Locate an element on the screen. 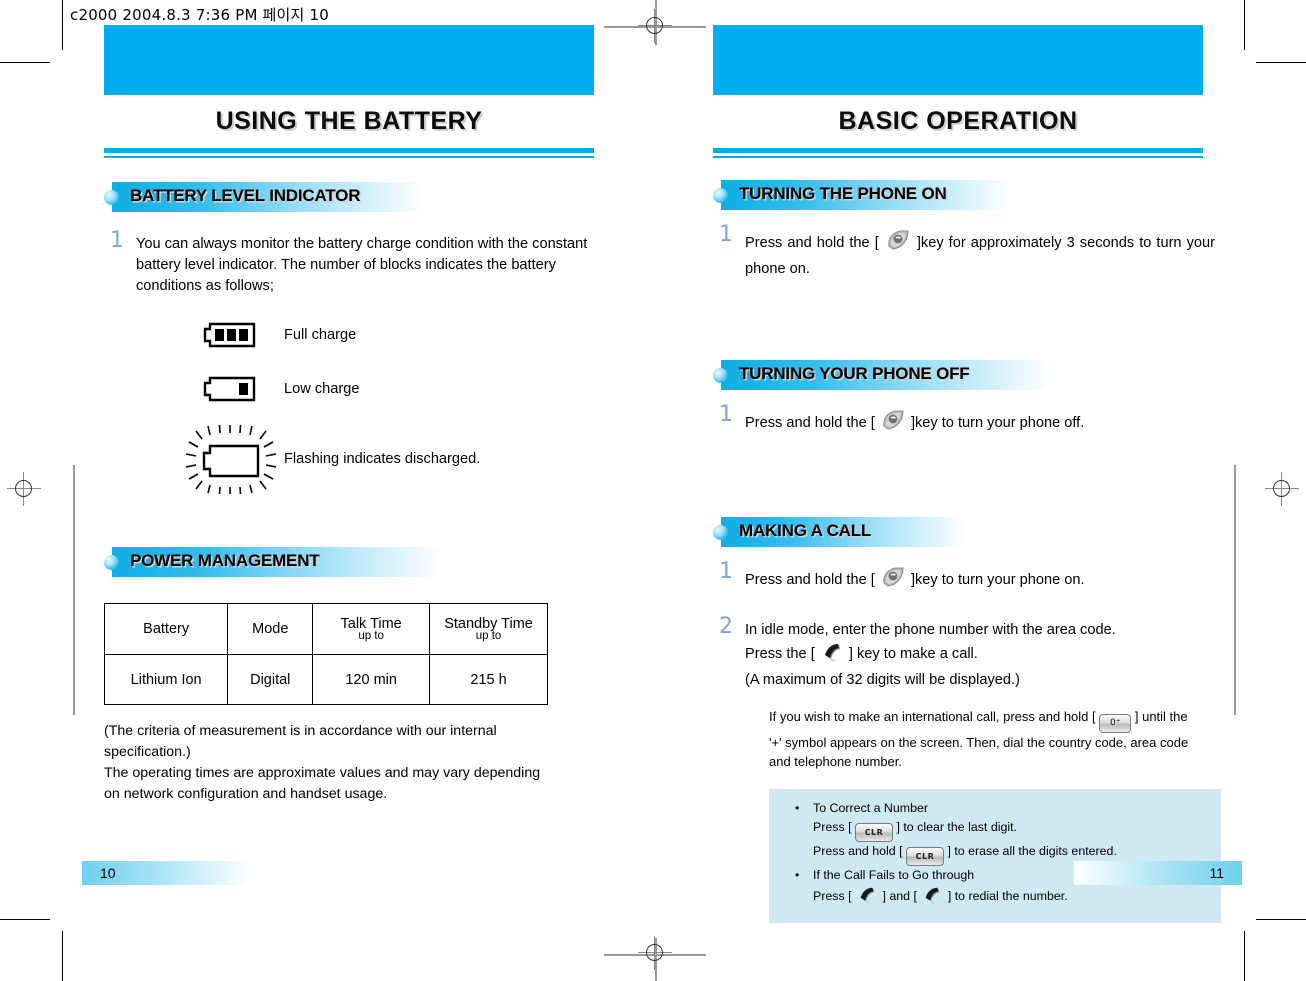 The width and height of the screenshot is (1306, 981). registration-mark-right is located at coordinates (1282, 489).